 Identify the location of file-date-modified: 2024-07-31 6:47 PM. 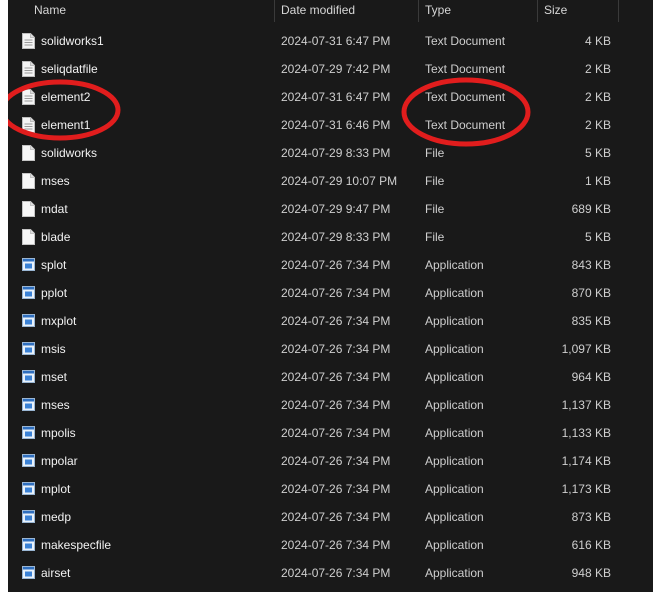
(336, 41).